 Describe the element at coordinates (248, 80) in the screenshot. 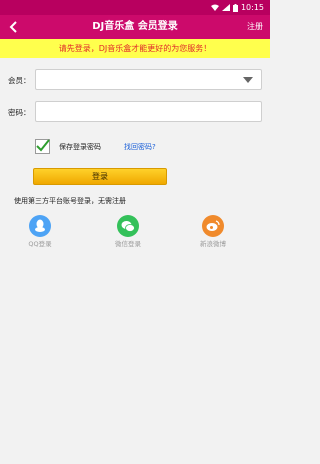

I see `chevron-down-icon` at that location.